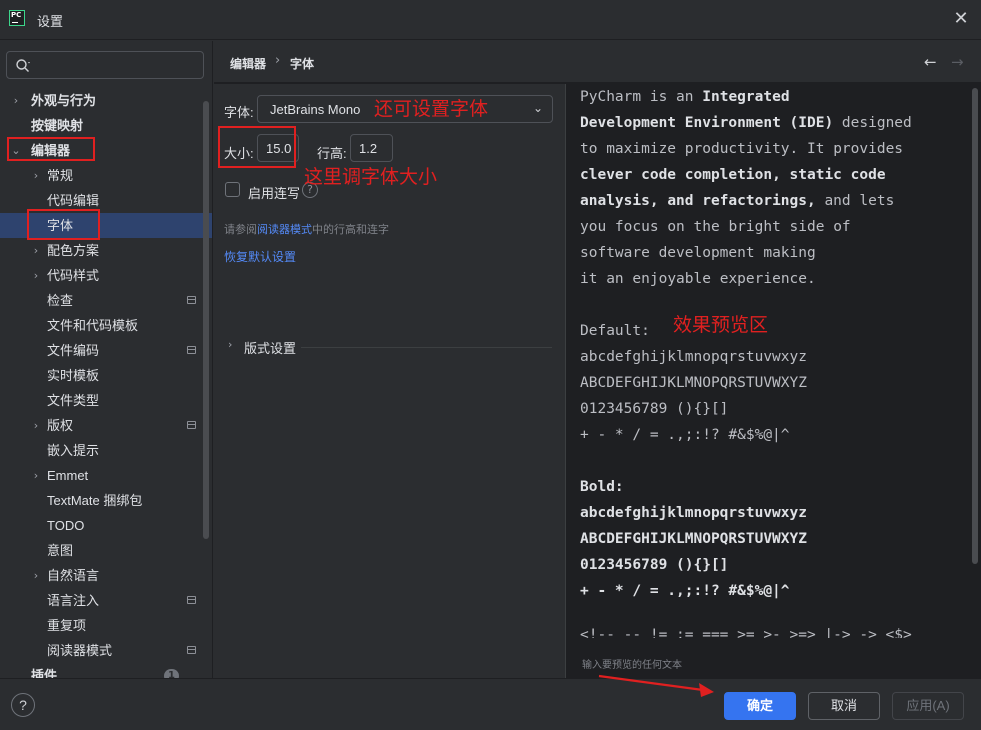 Image resolution: width=981 pixels, height=730 pixels. I want to click on preview-line: abcdefghijklmnopqrstuvwxyz, so click(693, 357).